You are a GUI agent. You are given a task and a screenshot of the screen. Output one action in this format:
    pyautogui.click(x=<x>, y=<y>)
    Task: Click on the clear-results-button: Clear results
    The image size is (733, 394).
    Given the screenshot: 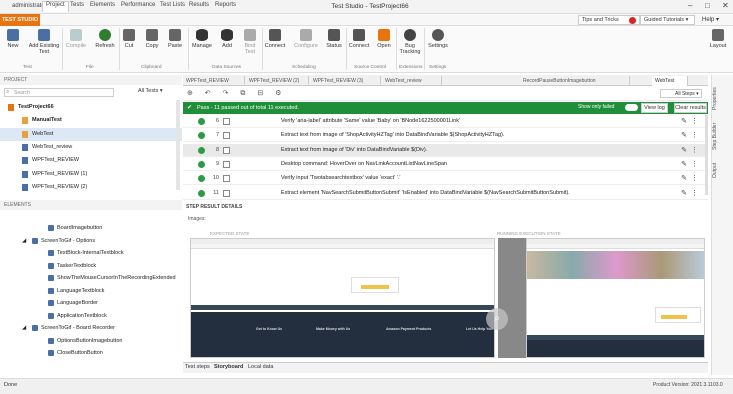 What is the action you would take?
    pyautogui.click(x=690, y=108)
    